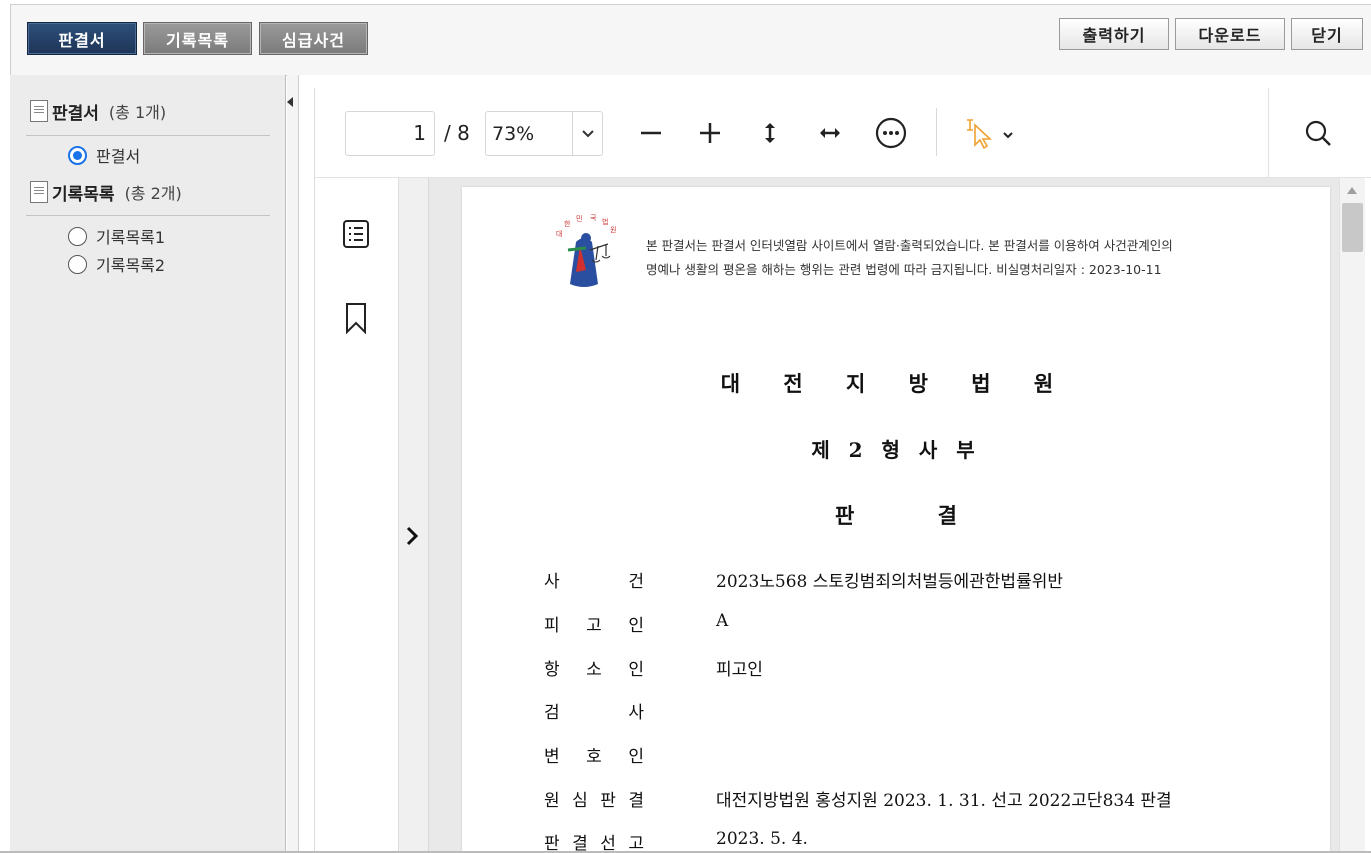 The image size is (1371, 853). What do you see at coordinates (356, 515) in the screenshot?
I see `viewer-side-strip` at bounding box center [356, 515].